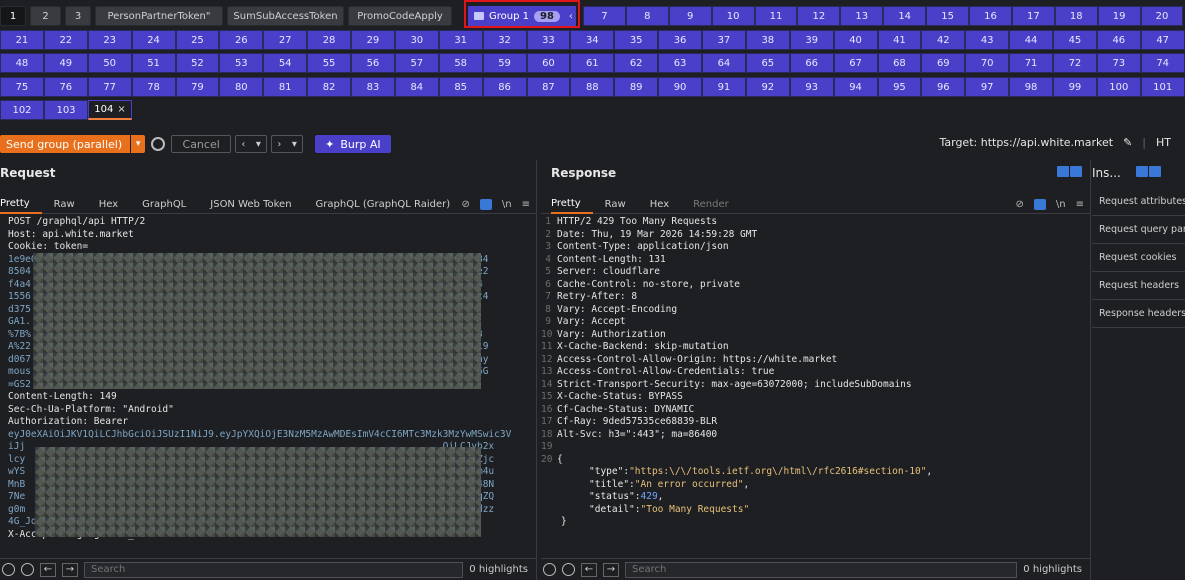 The height and width of the screenshot is (580, 1185). Describe the element at coordinates (767, 87) in the screenshot. I see `tab-92: 92` at that location.